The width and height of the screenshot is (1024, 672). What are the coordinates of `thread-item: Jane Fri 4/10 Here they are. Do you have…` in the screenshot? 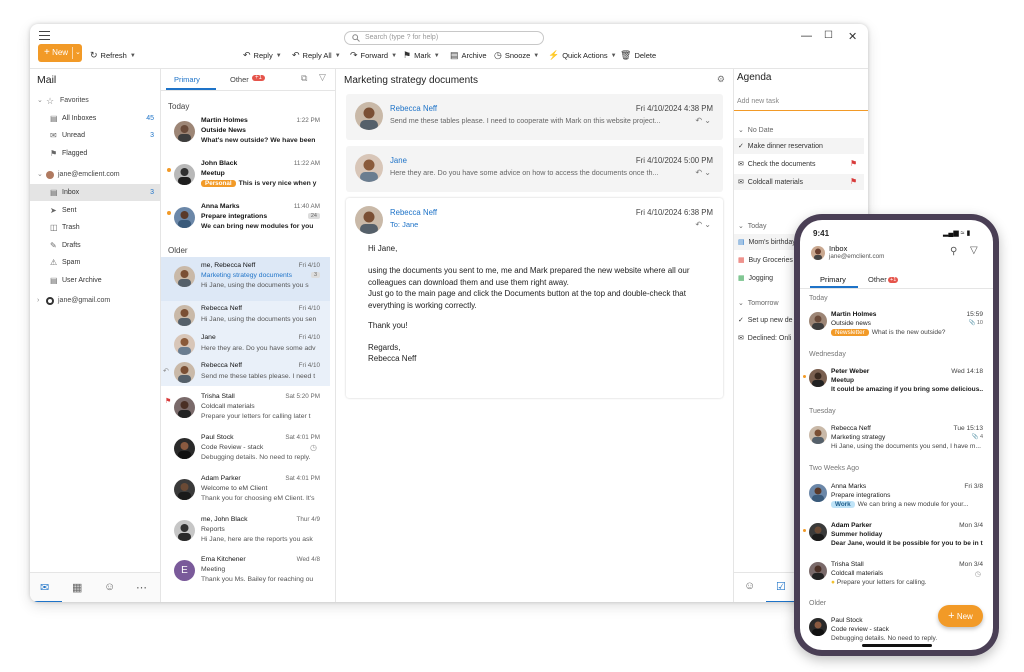 It's located at (245, 344).